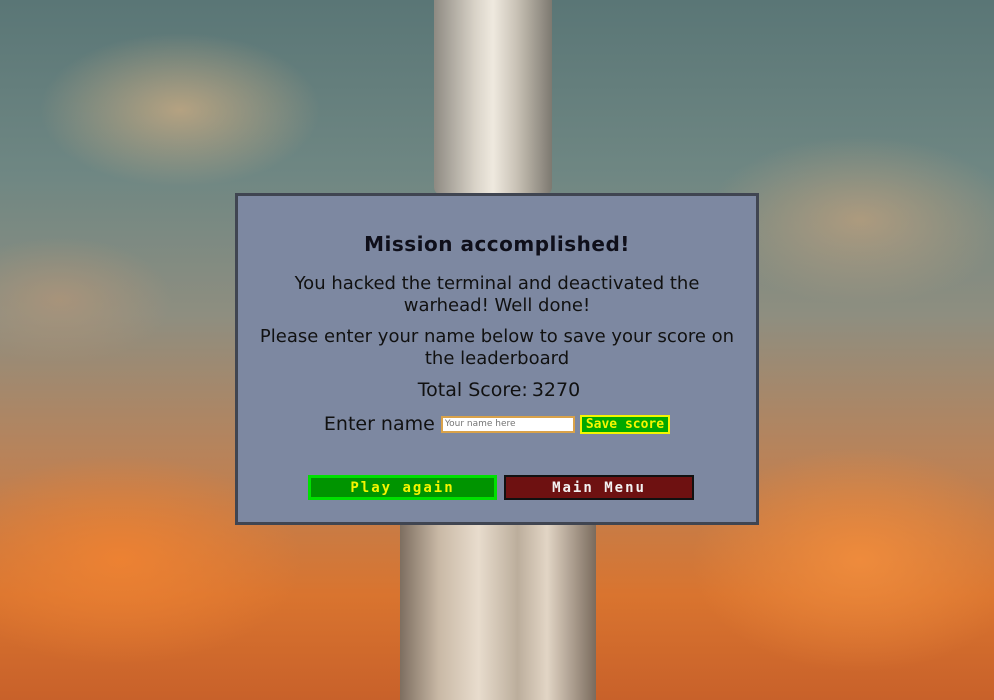 The image size is (994, 700). I want to click on score-label: Total Score:, so click(472, 390).